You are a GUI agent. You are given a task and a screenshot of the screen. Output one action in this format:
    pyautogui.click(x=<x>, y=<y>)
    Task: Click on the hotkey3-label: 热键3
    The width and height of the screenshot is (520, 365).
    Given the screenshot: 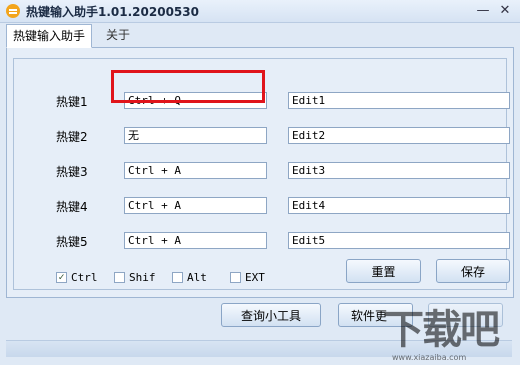 What is the action you would take?
    pyautogui.click(x=72, y=172)
    